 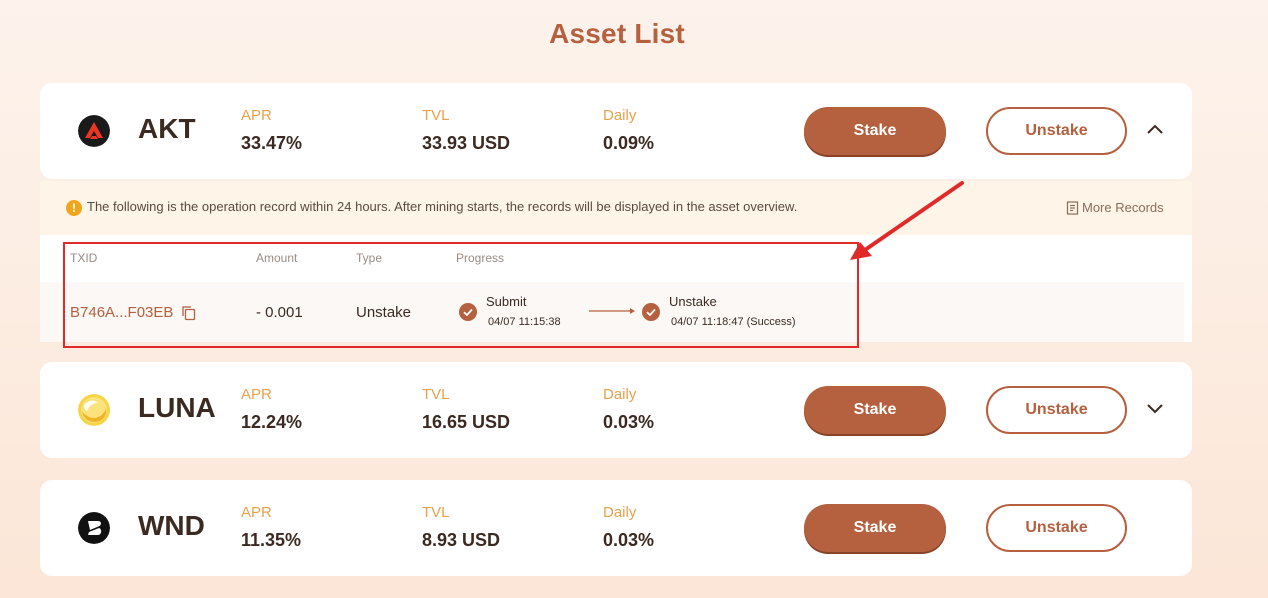 I want to click on terra-luna-logo-icon, so click(x=94, y=410).